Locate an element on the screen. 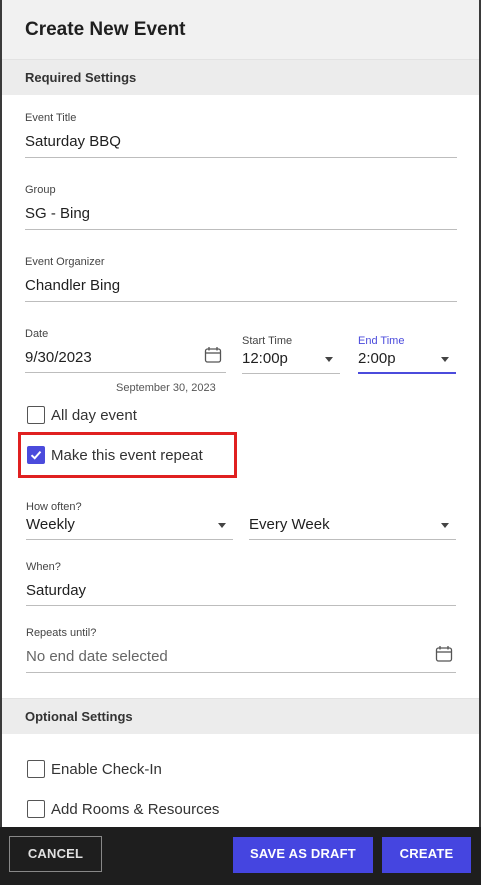 The width and height of the screenshot is (481, 885). create-button: CREATE is located at coordinates (426, 855).